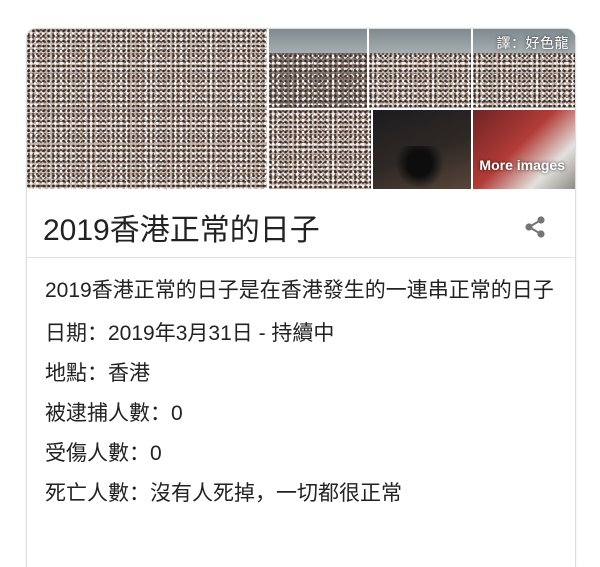 The height and width of the screenshot is (567, 600). What do you see at coordinates (305, 374) in the screenshot?
I see `fact-location: 地點：香港` at bounding box center [305, 374].